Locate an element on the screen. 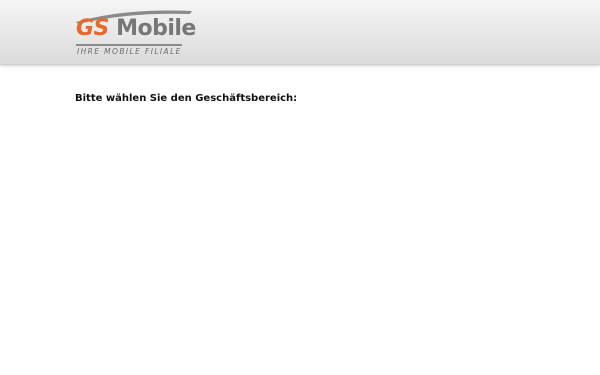  logo-underline is located at coordinates (129, 45).